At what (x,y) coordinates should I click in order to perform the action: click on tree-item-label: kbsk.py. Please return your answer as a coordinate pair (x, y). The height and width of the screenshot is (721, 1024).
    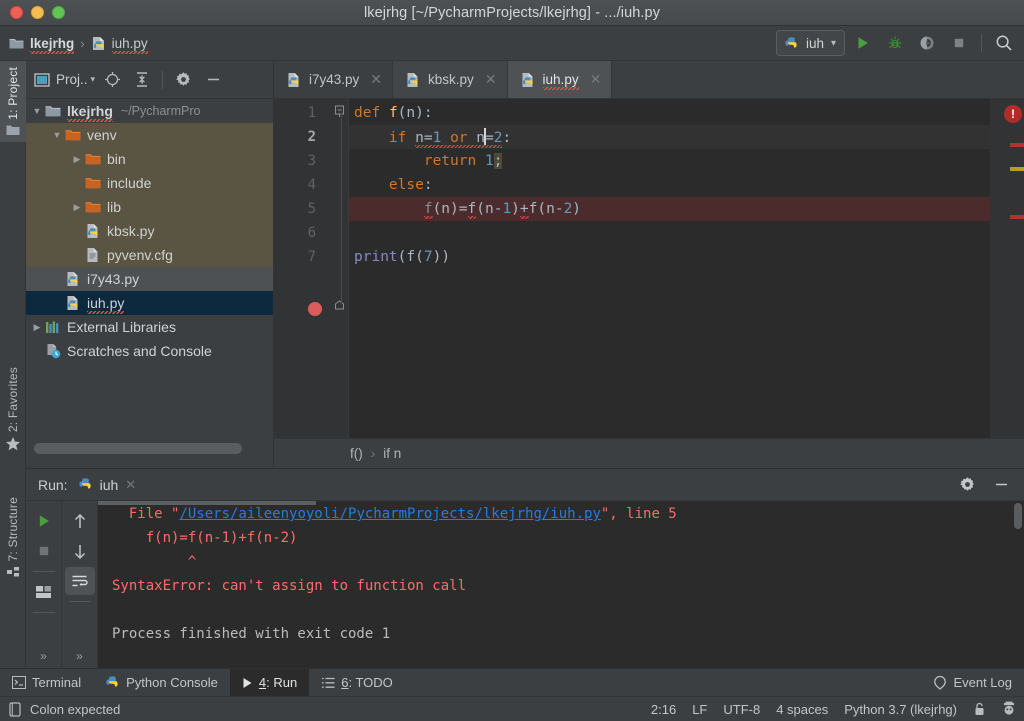
    Looking at the image, I should click on (131, 231).